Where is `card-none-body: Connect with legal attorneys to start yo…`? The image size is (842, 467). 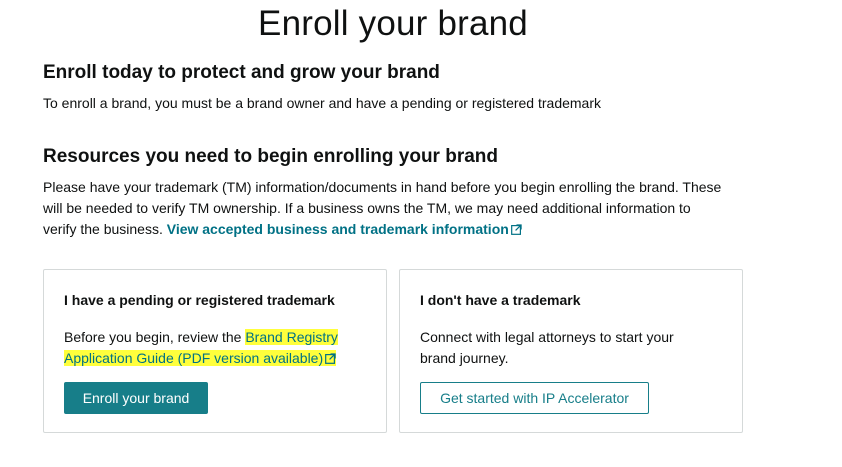 card-none-body: Connect with legal attorneys to start yo… is located at coordinates (547, 348).